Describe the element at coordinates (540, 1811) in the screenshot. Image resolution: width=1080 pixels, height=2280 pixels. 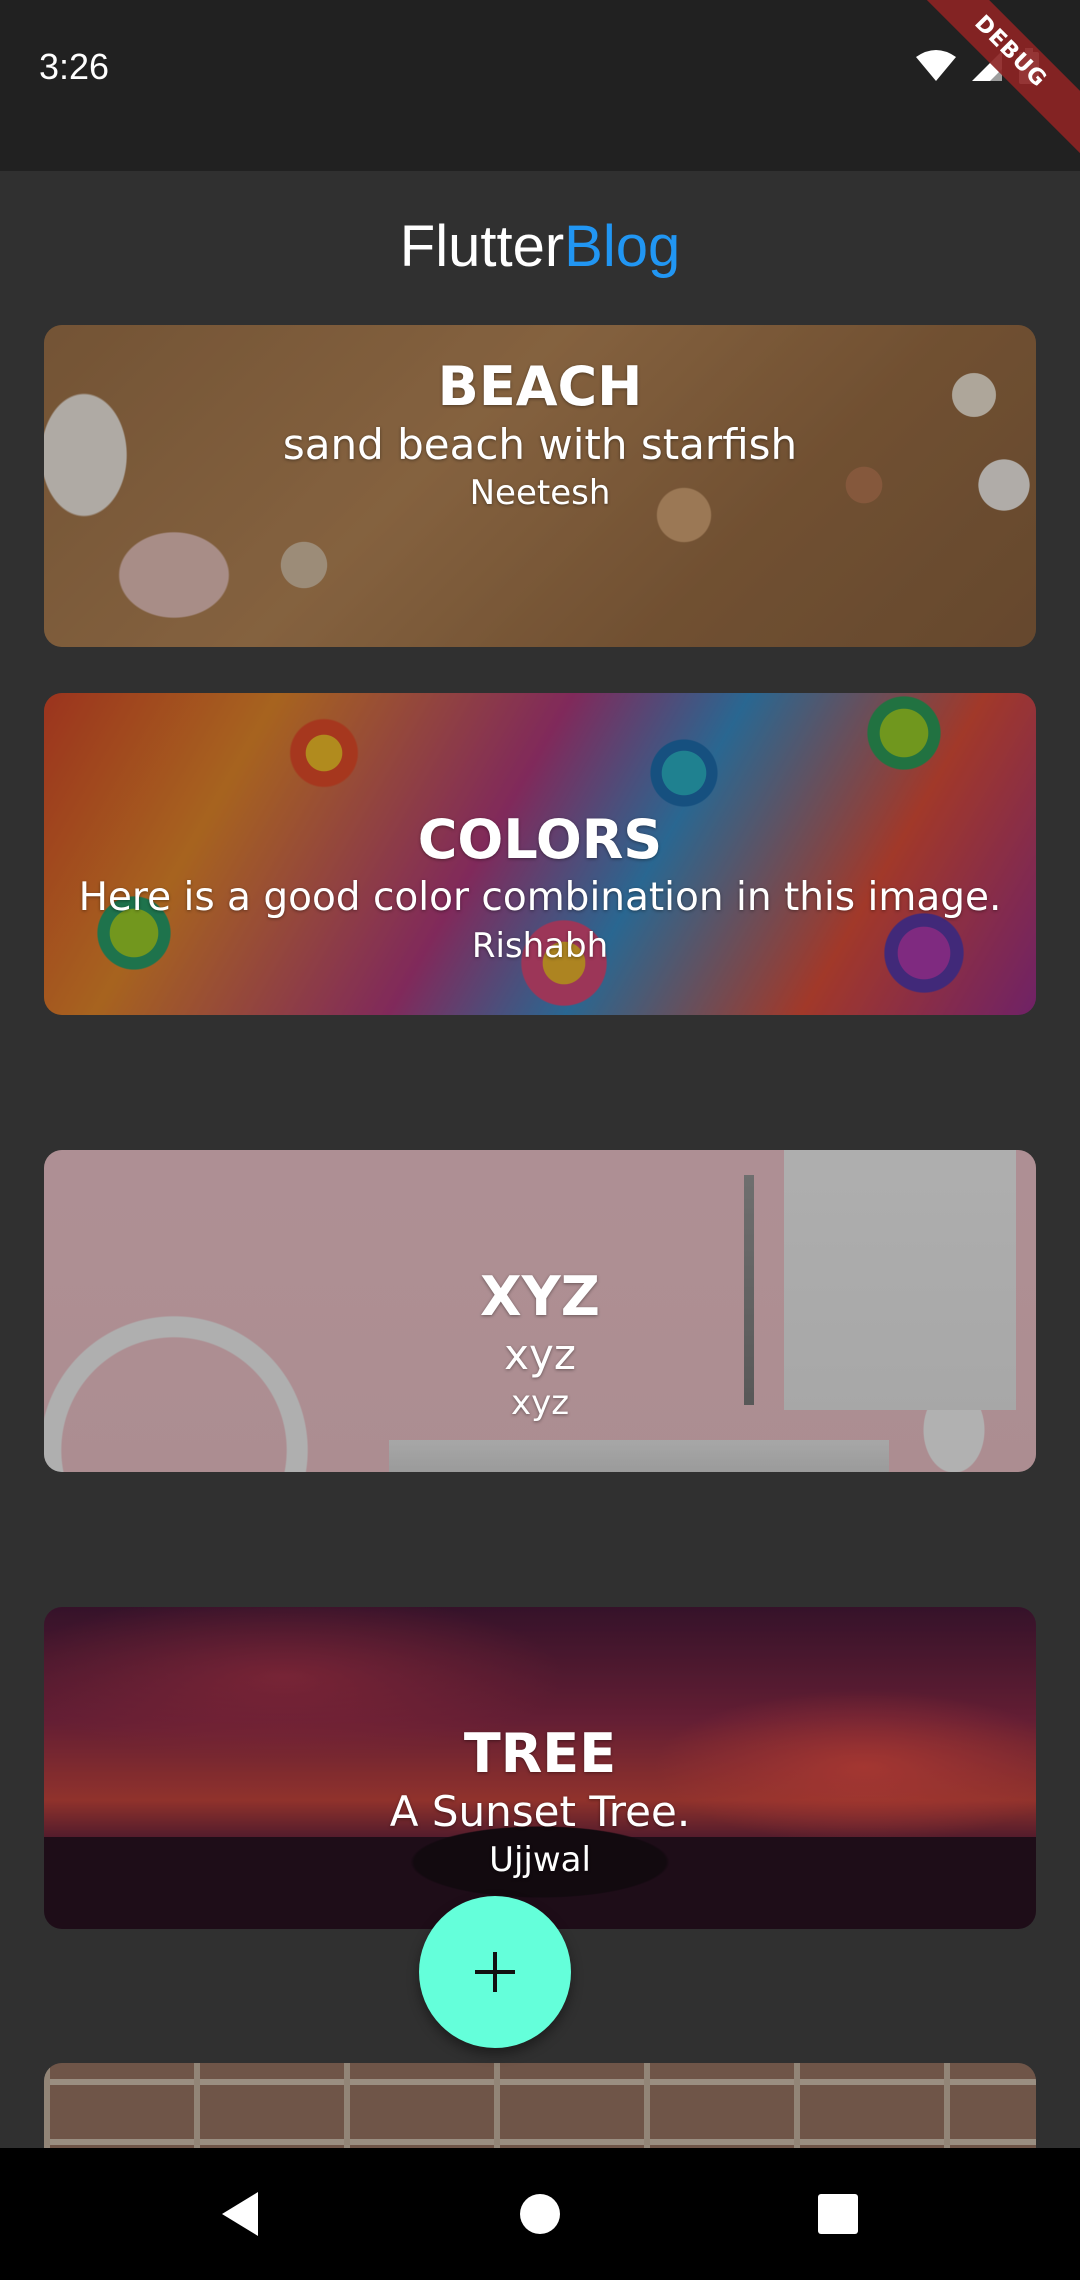
I see `post-description: A Sunset Tree.` at that location.